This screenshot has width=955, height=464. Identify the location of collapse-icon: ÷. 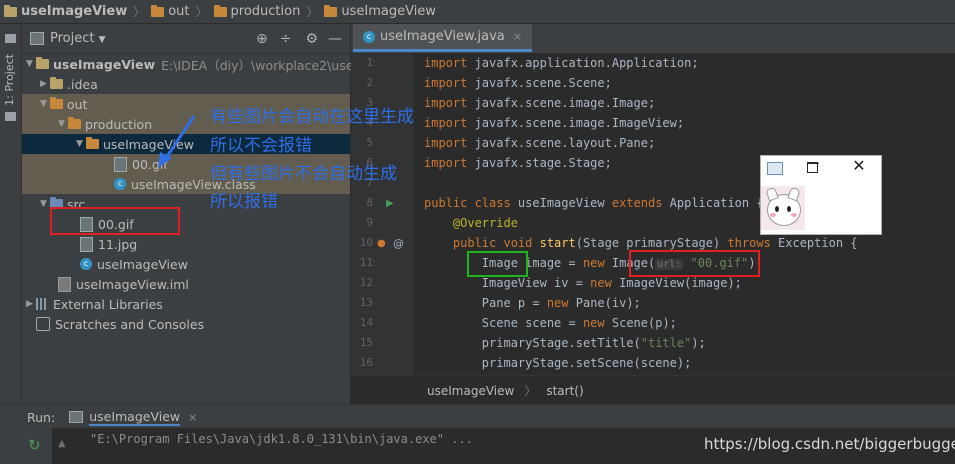
(286, 39).